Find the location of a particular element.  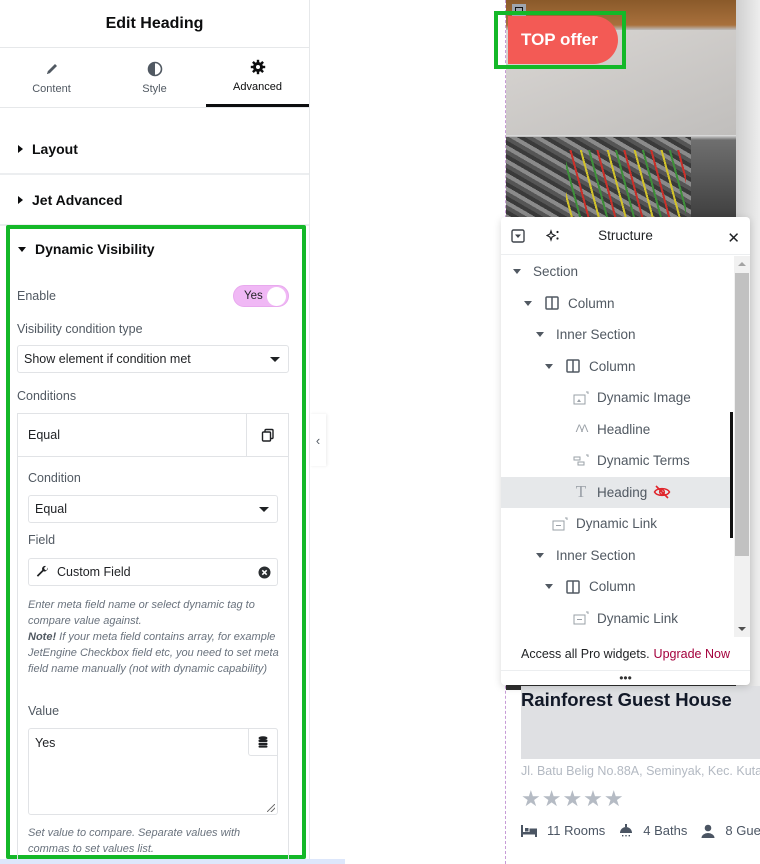

clear-icon is located at coordinates (264, 572).